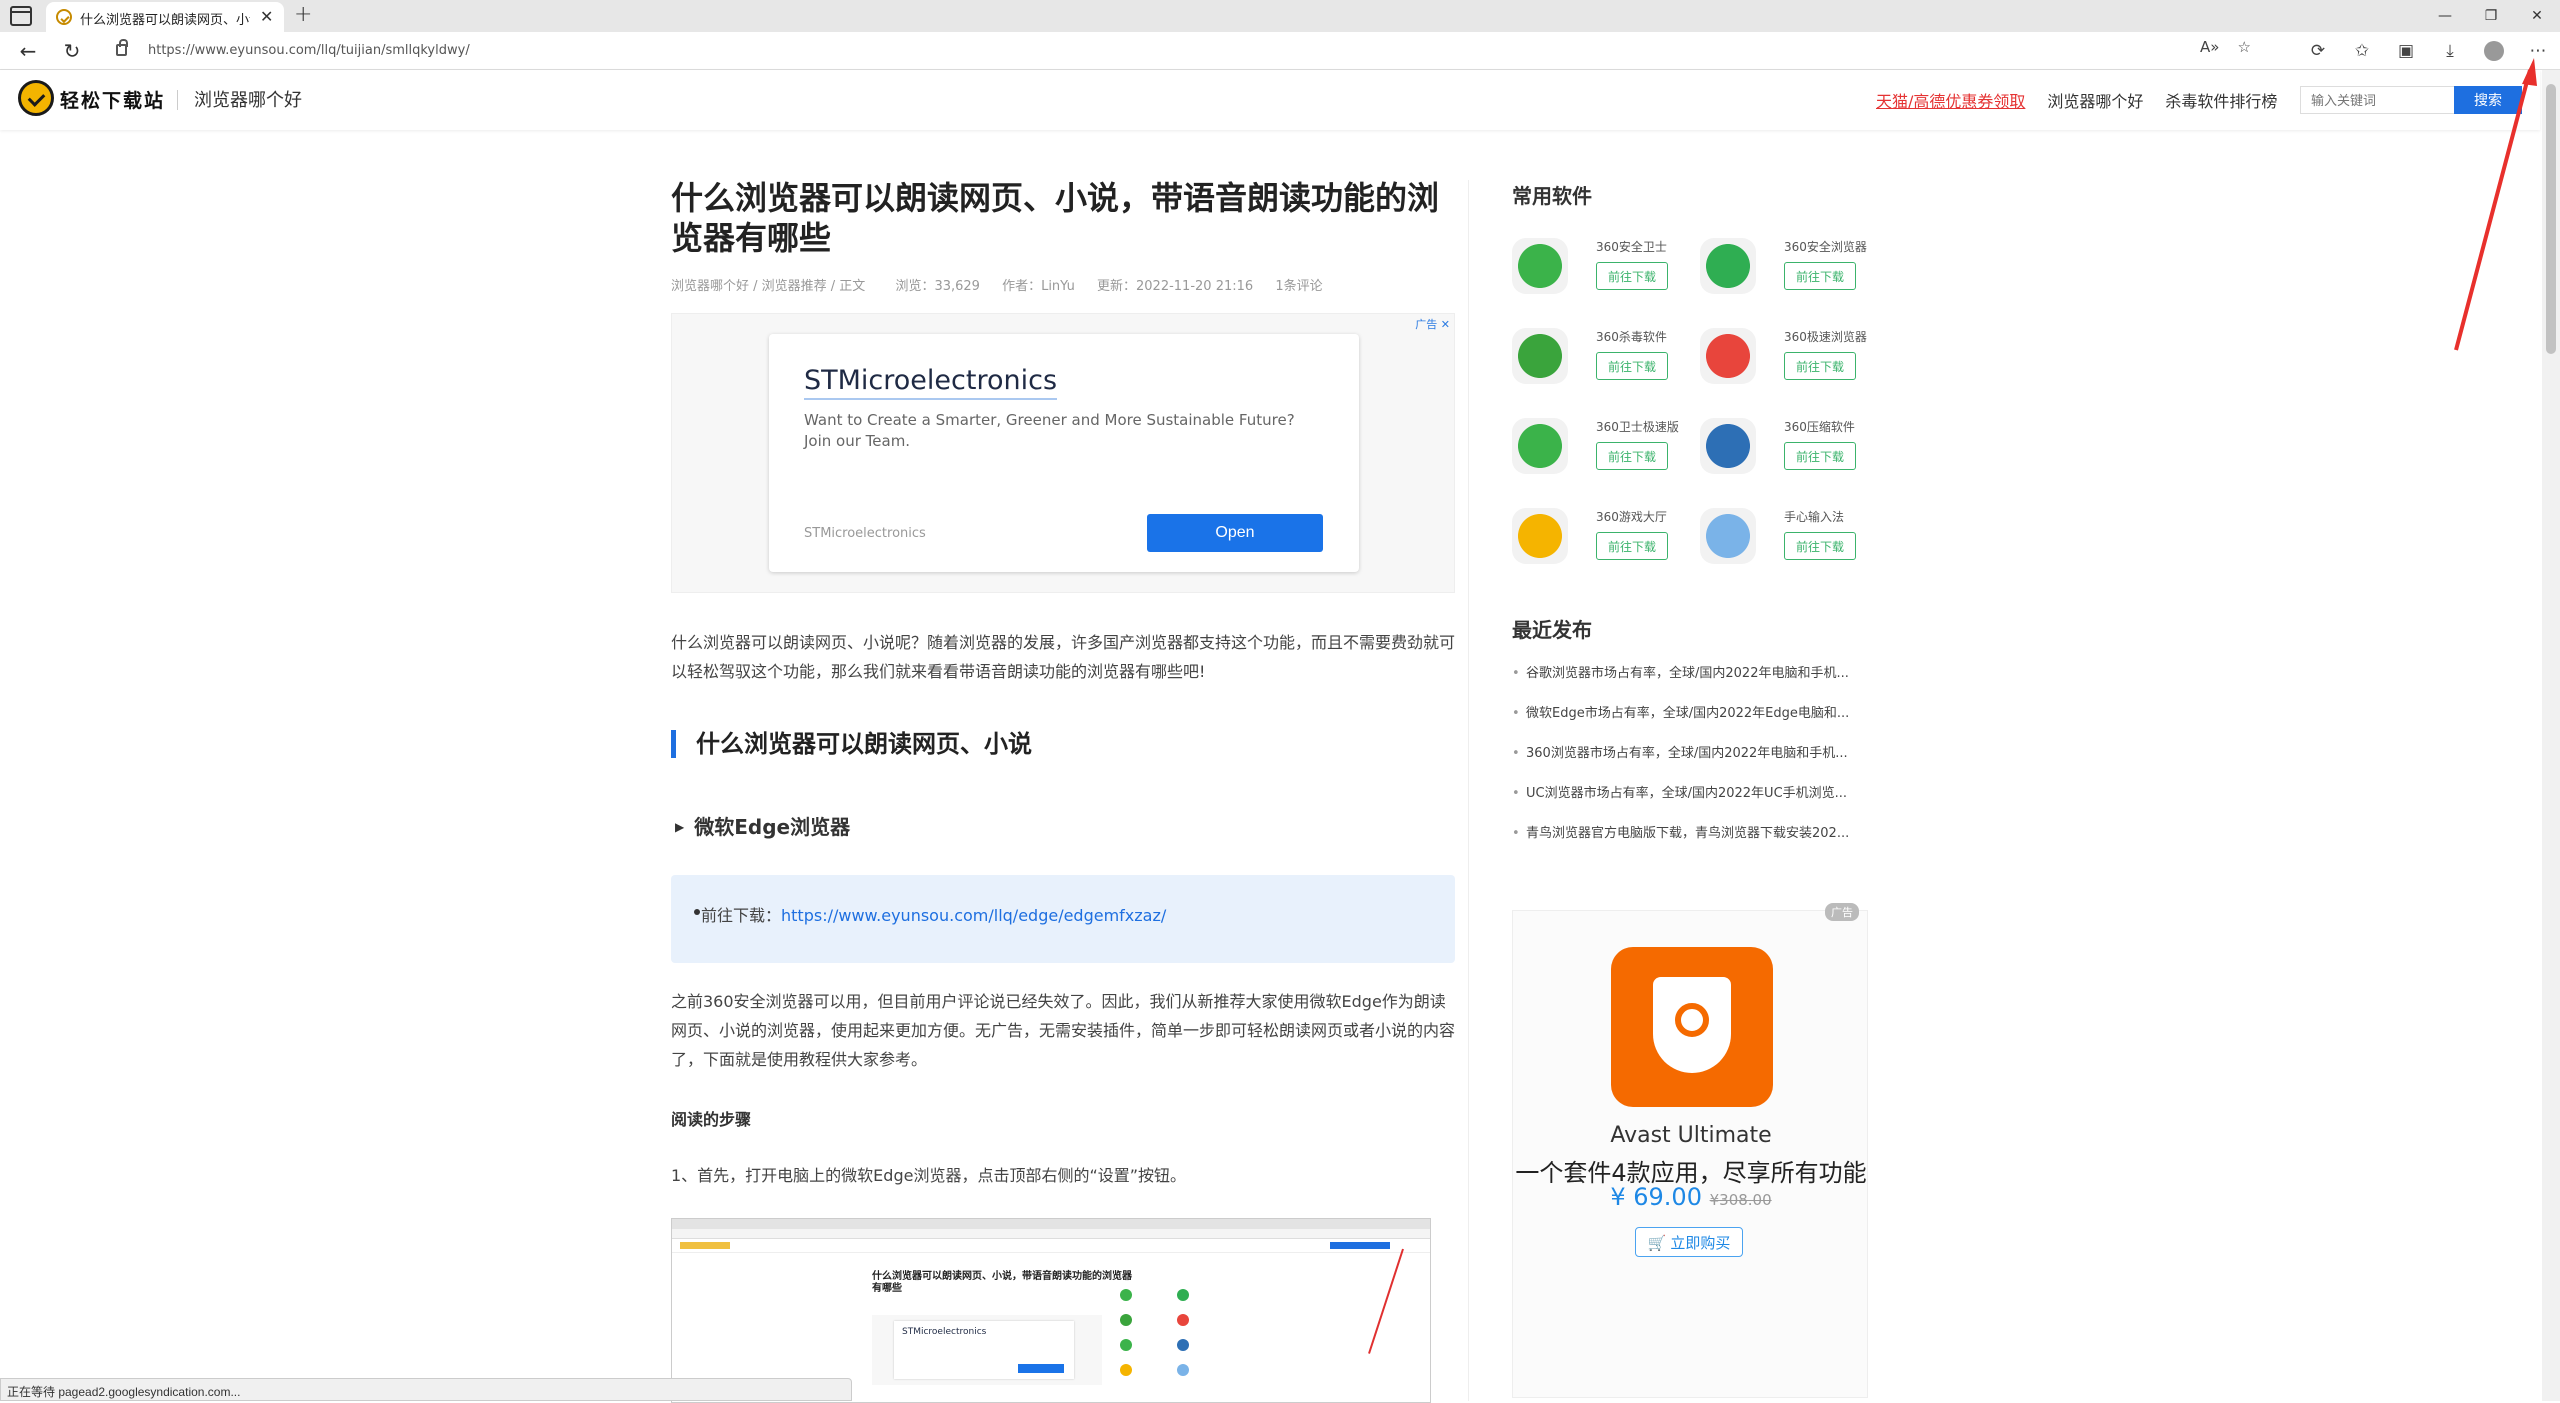 The height and width of the screenshot is (1403, 2560). Describe the element at coordinates (2225, 47) in the screenshot. I see `url-actions: A» ☆` at that location.